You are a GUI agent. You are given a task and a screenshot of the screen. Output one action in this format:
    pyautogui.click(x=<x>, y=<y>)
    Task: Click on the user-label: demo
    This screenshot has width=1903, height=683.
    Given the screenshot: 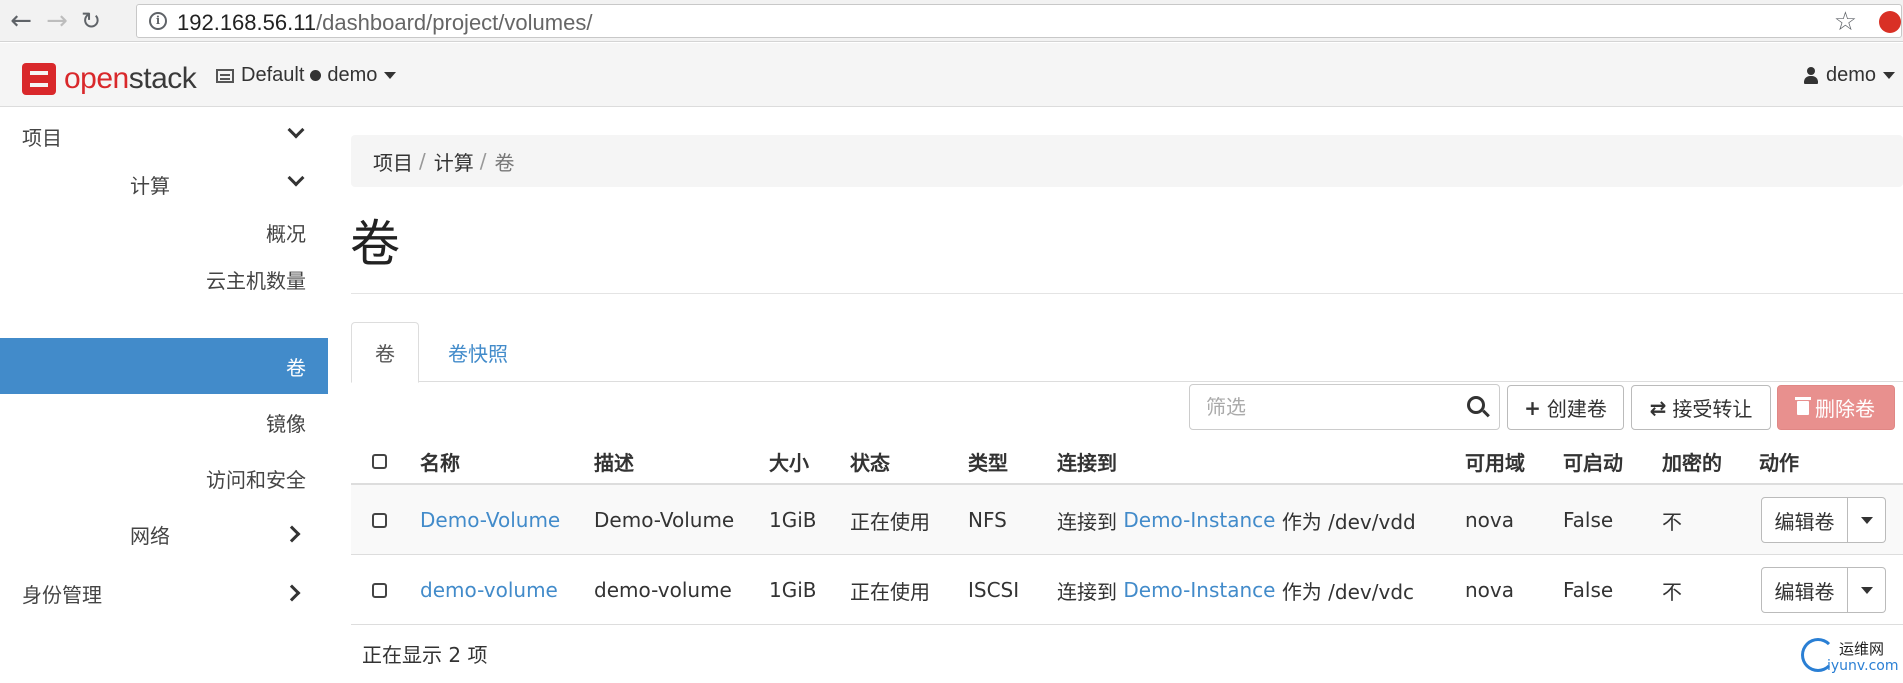 What is the action you would take?
    pyautogui.click(x=1850, y=75)
    